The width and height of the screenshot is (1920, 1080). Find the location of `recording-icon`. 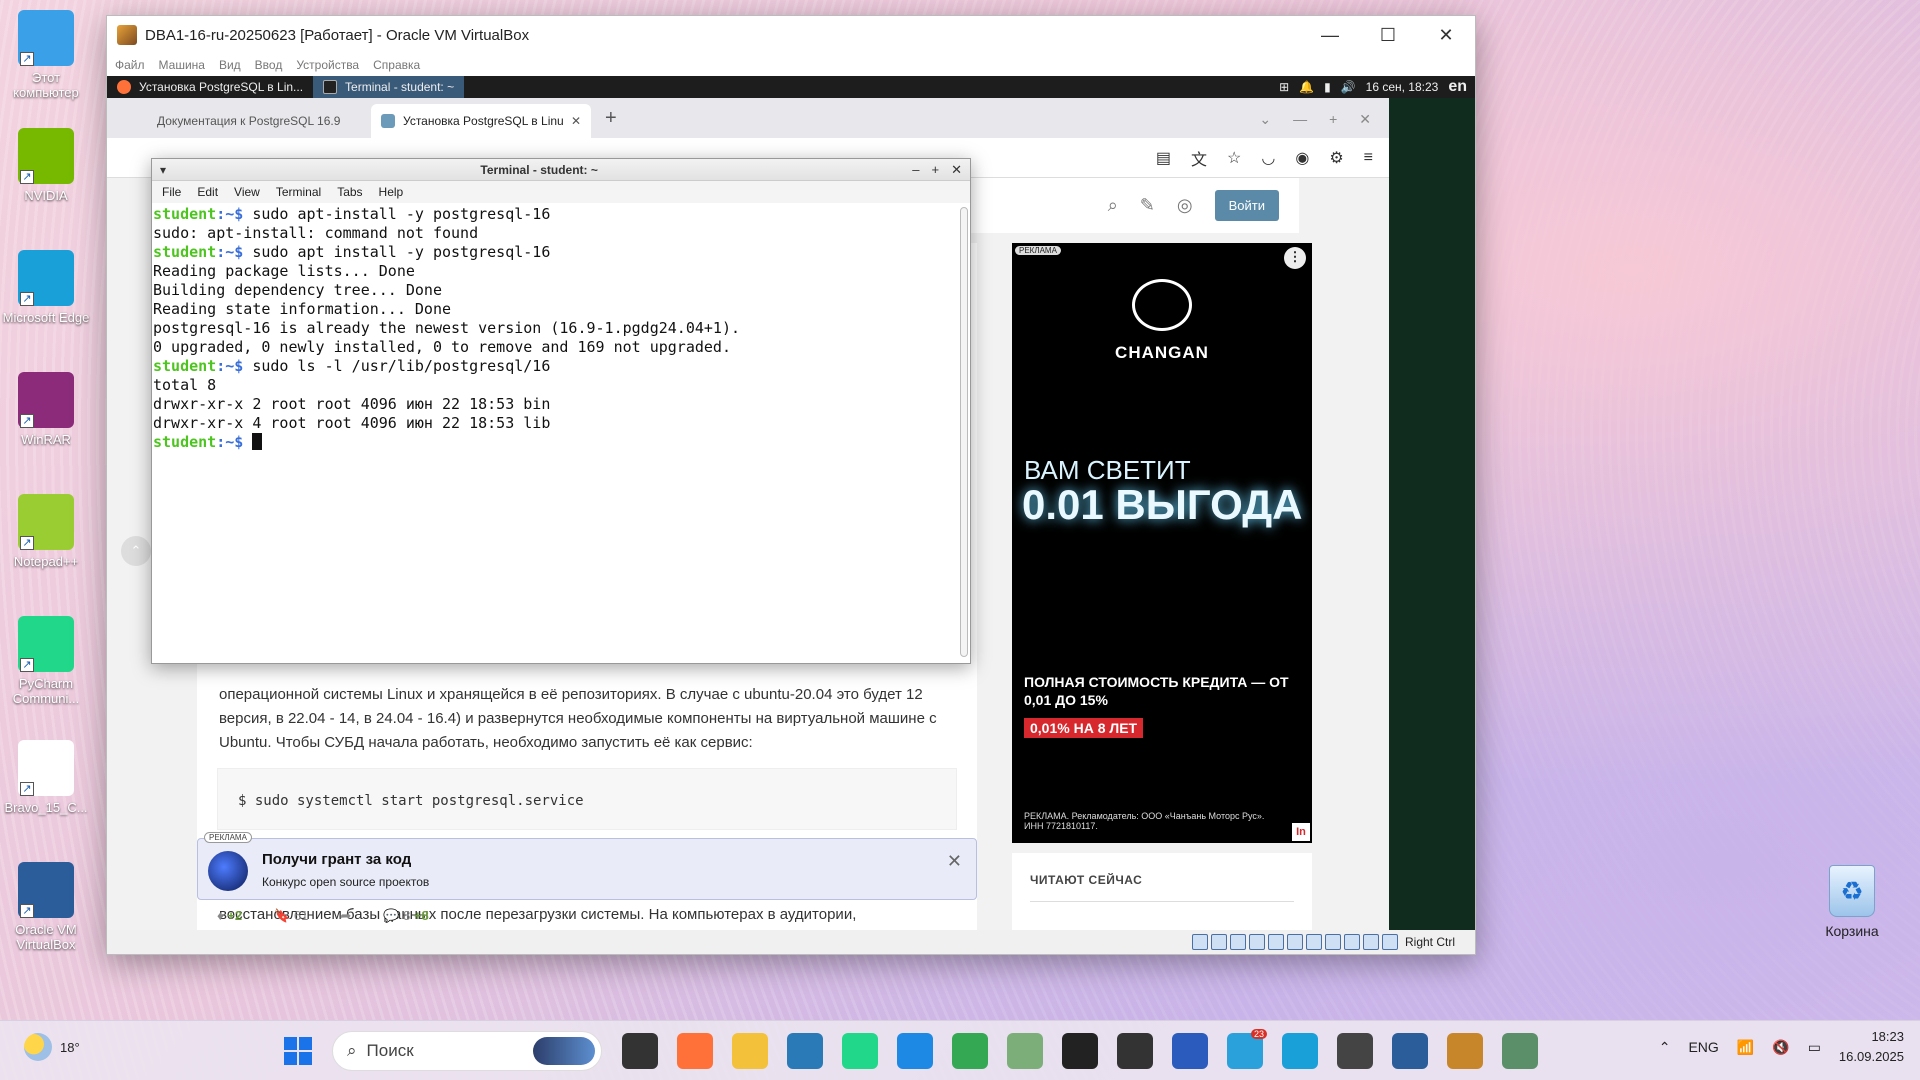

recording-icon is located at coordinates (1332, 942).